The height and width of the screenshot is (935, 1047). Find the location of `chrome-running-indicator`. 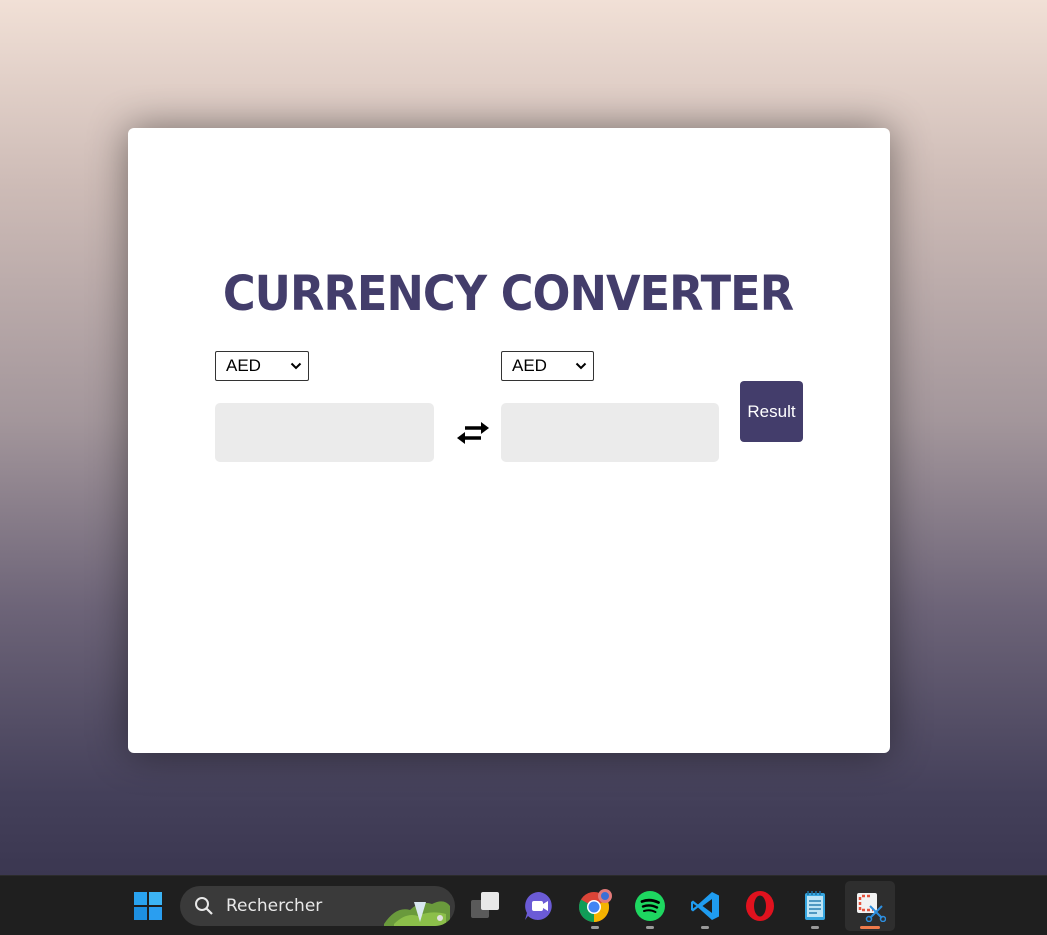

chrome-running-indicator is located at coordinates (595, 927).